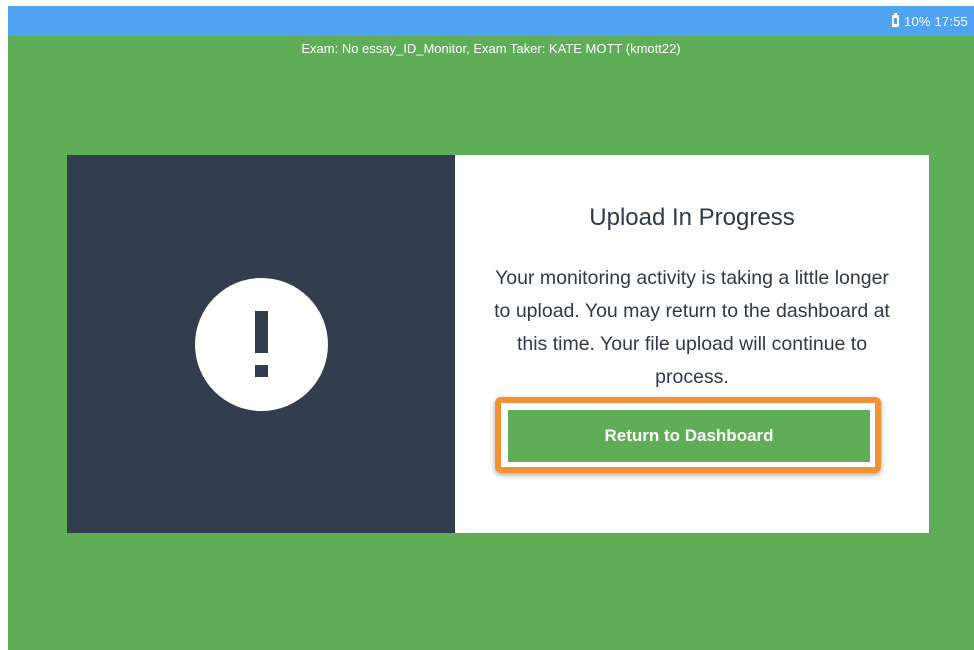 This screenshot has width=974, height=650. I want to click on exclamation-icon, so click(261, 344).